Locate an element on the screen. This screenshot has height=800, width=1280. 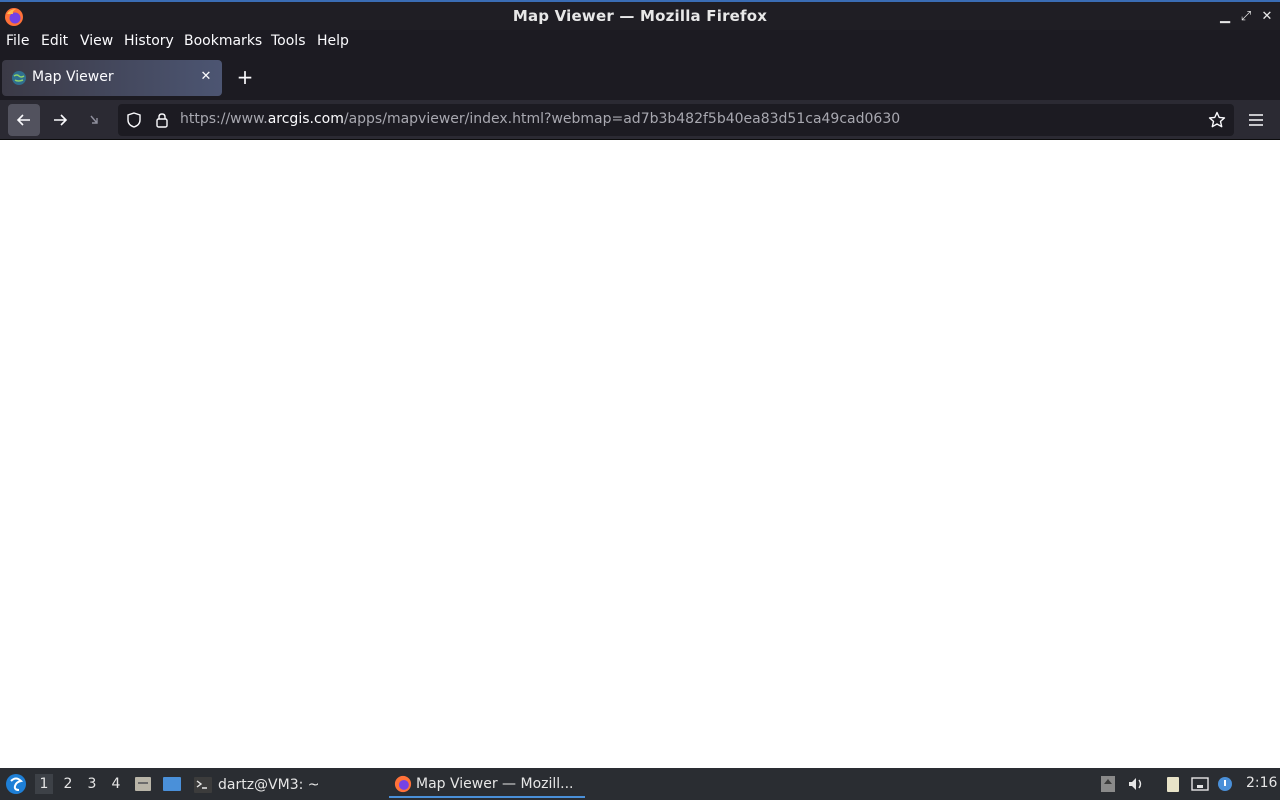
reload-icon is located at coordinates (94, 119).